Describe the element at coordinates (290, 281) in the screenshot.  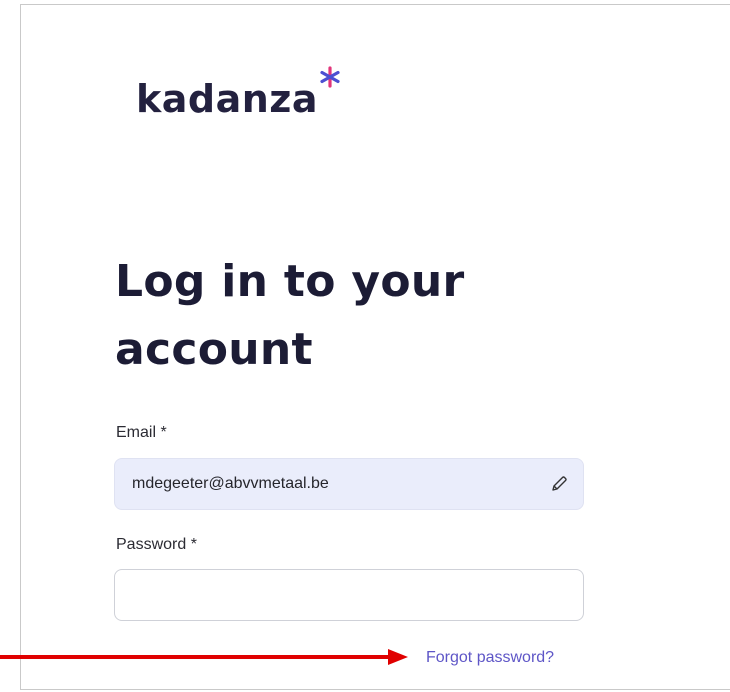
I see `page-title-line-1: Log in to your` at that location.